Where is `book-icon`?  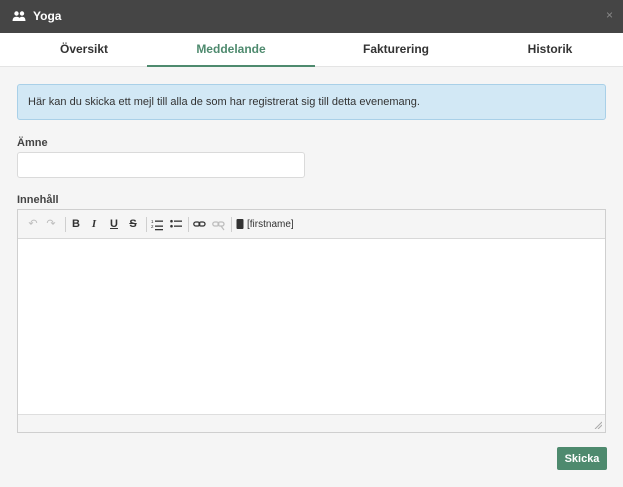
book-icon is located at coordinates (240, 224).